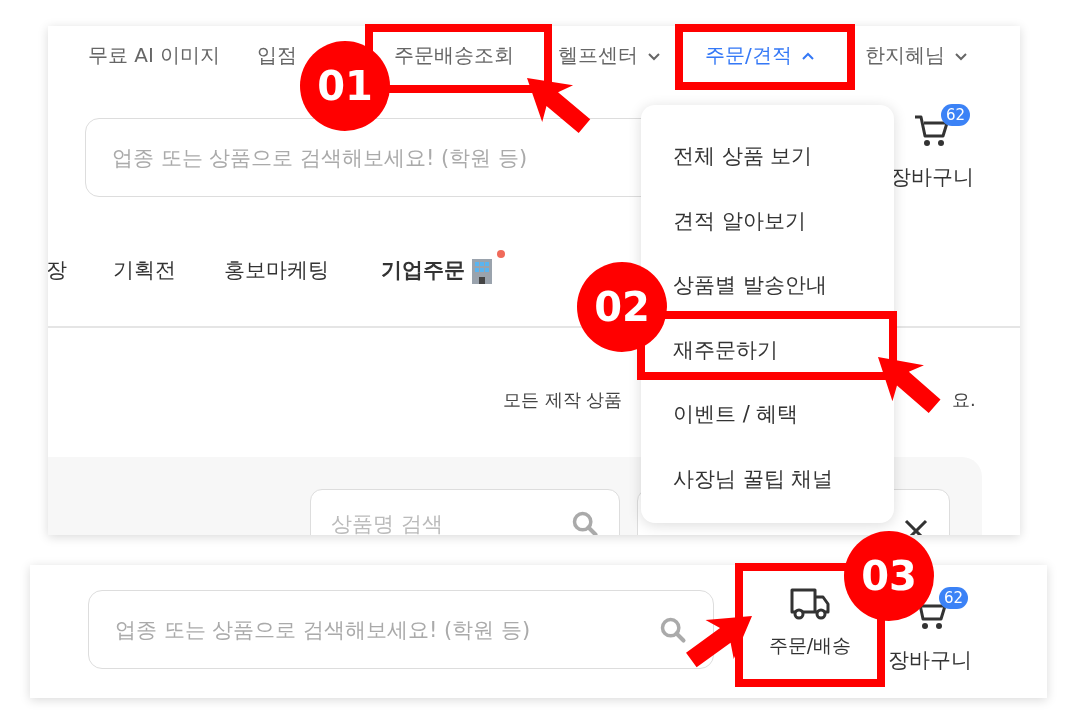 The width and height of the screenshot is (1080, 720). What do you see at coordinates (964, 400) in the screenshot?
I see `notice-text: 요.` at bounding box center [964, 400].